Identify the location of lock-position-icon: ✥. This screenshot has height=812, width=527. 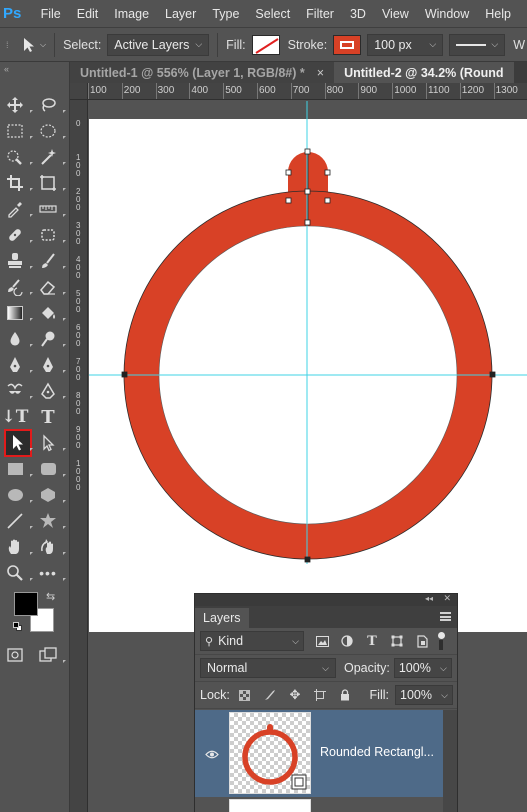
(295, 694).